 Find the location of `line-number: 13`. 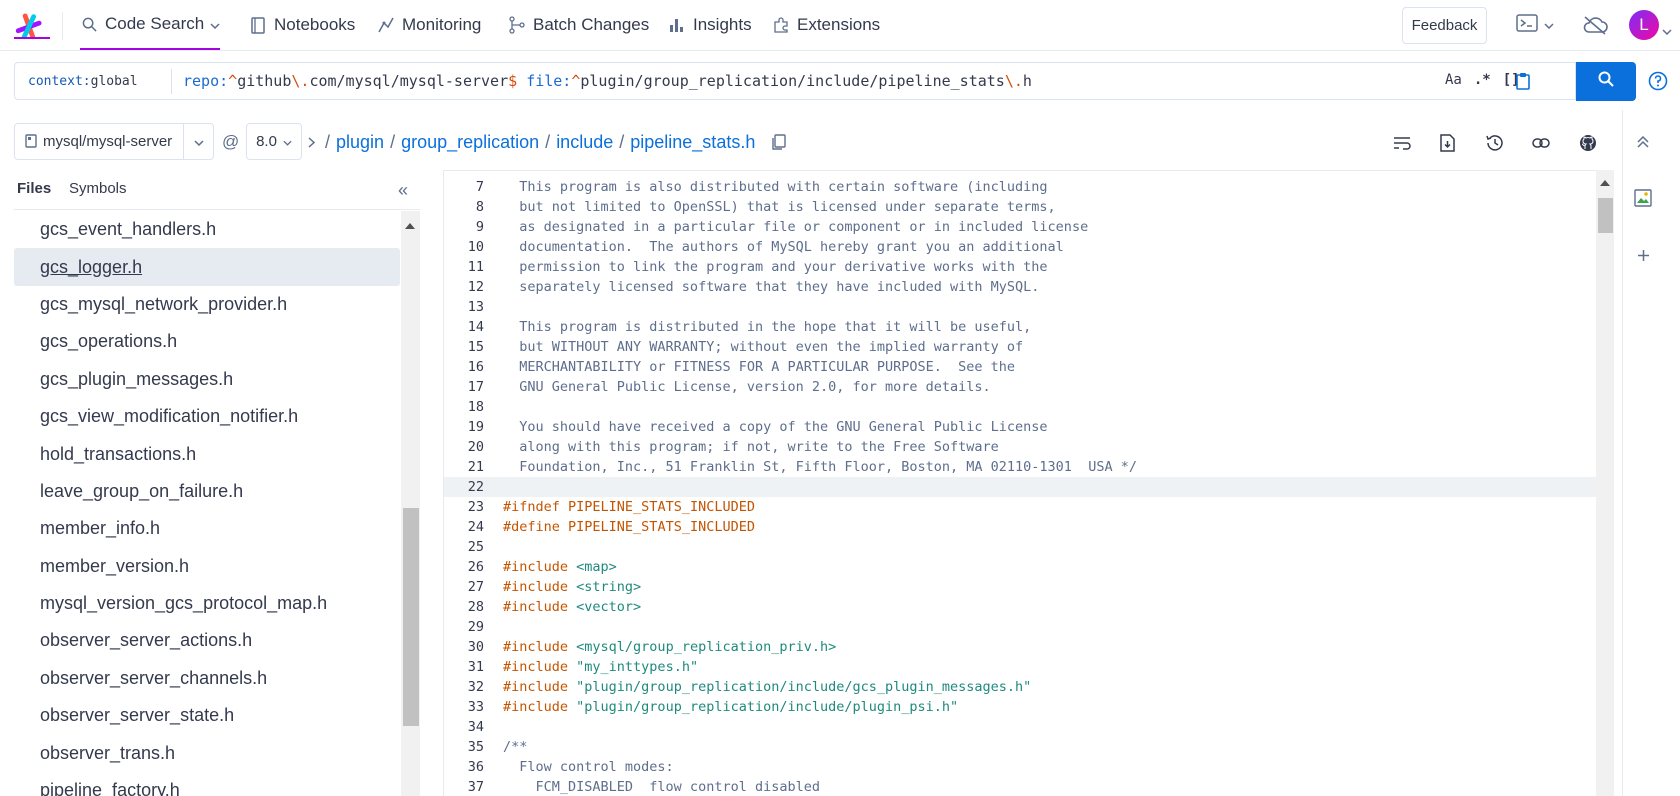

line-number: 13 is located at coordinates (464, 307).